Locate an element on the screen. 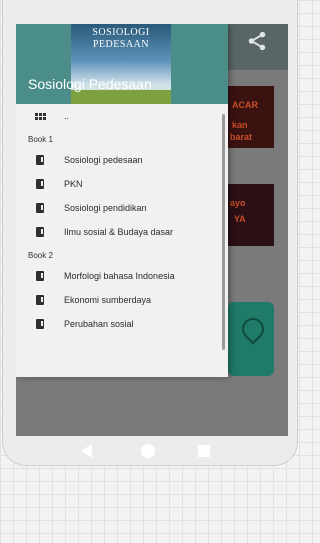  menu-item: Morfologi bahasa Indonesia is located at coordinates (122, 276).